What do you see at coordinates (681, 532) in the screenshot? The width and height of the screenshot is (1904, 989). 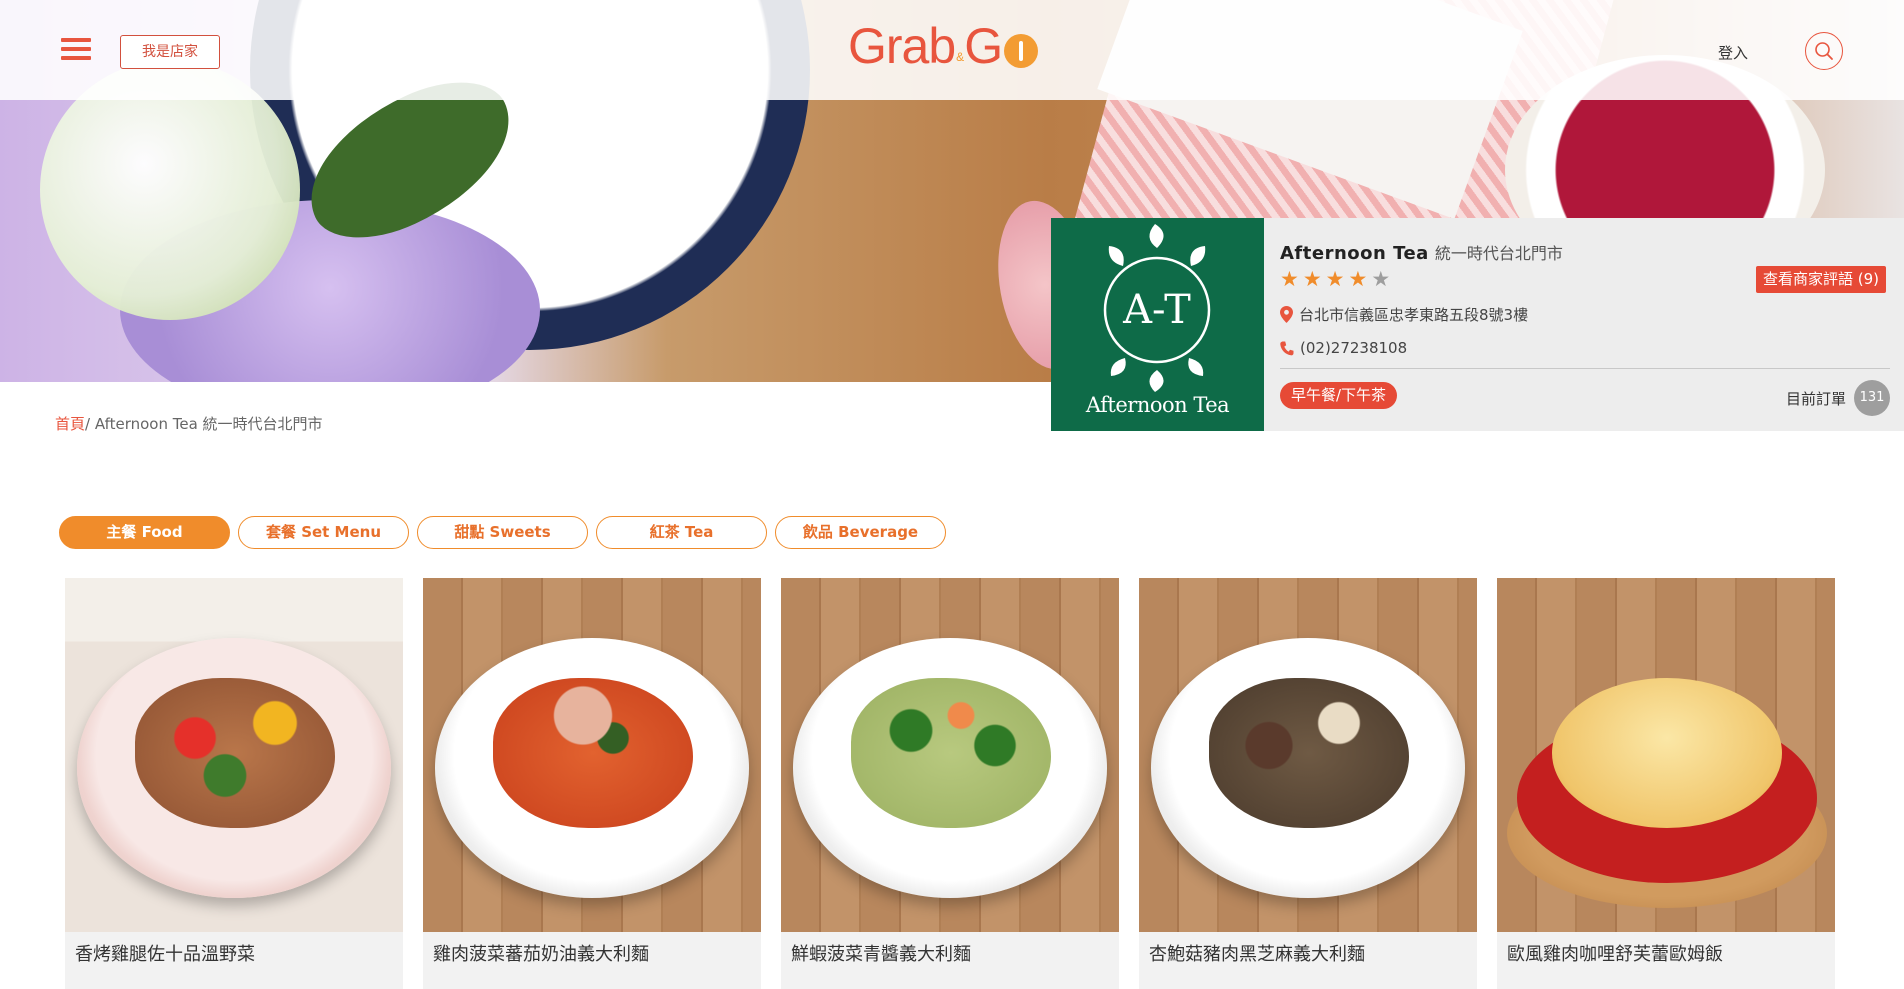 I see `tab-tea: 紅茶 Tea` at bounding box center [681, 532].